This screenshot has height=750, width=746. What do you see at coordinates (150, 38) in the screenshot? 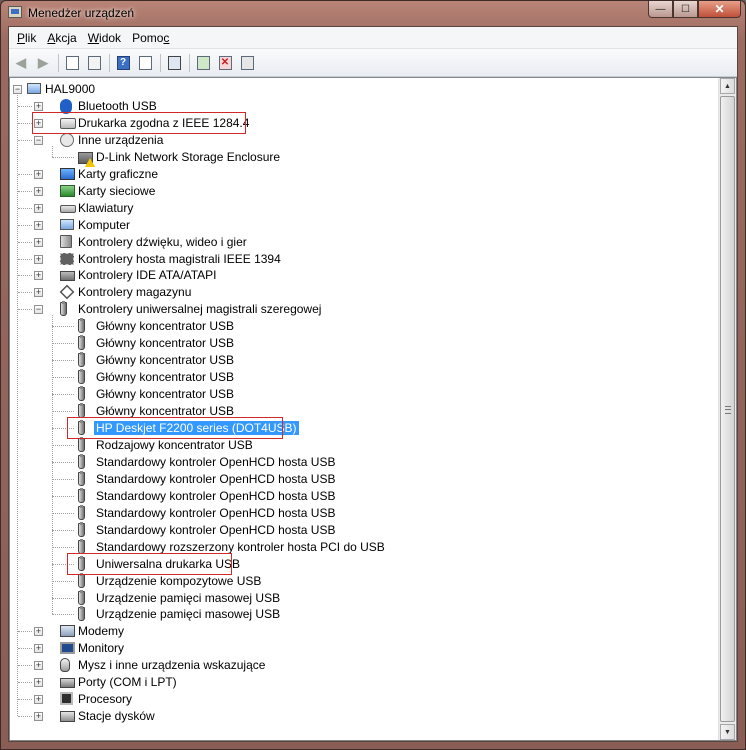
I see `menu-pomoc: Pomoc` at bounding box center [150, 38].